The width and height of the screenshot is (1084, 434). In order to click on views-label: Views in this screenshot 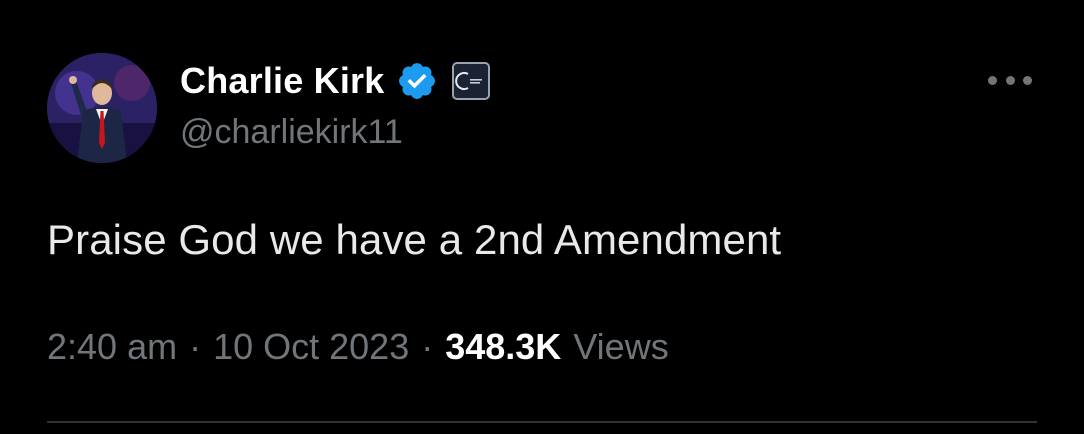, I will do `click(621, 346)`.